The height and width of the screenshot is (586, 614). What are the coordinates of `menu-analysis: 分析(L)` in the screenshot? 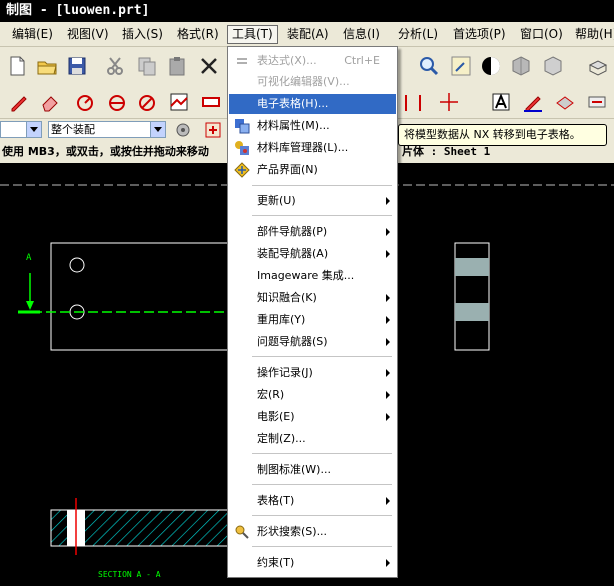 It's located at (418, 34).